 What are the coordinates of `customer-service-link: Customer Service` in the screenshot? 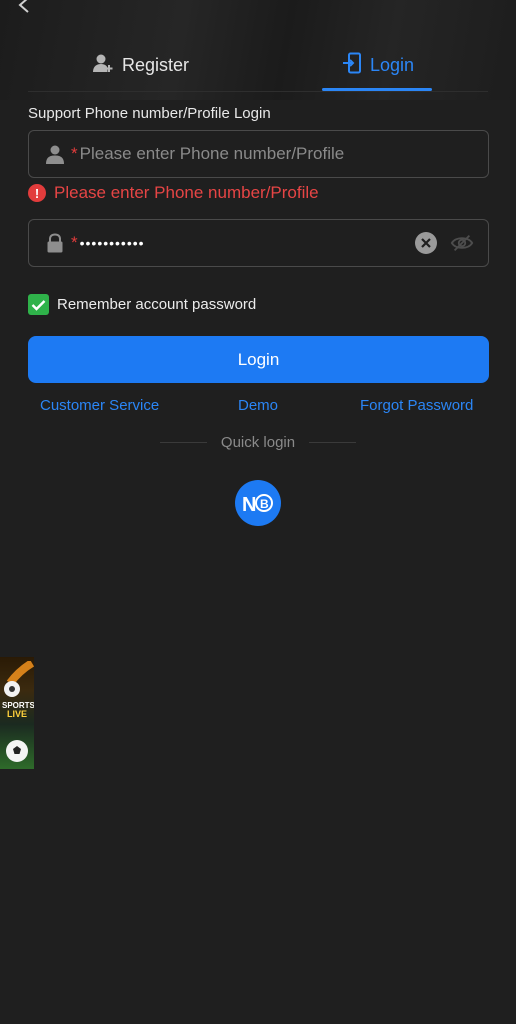 It's located at (99, 405).